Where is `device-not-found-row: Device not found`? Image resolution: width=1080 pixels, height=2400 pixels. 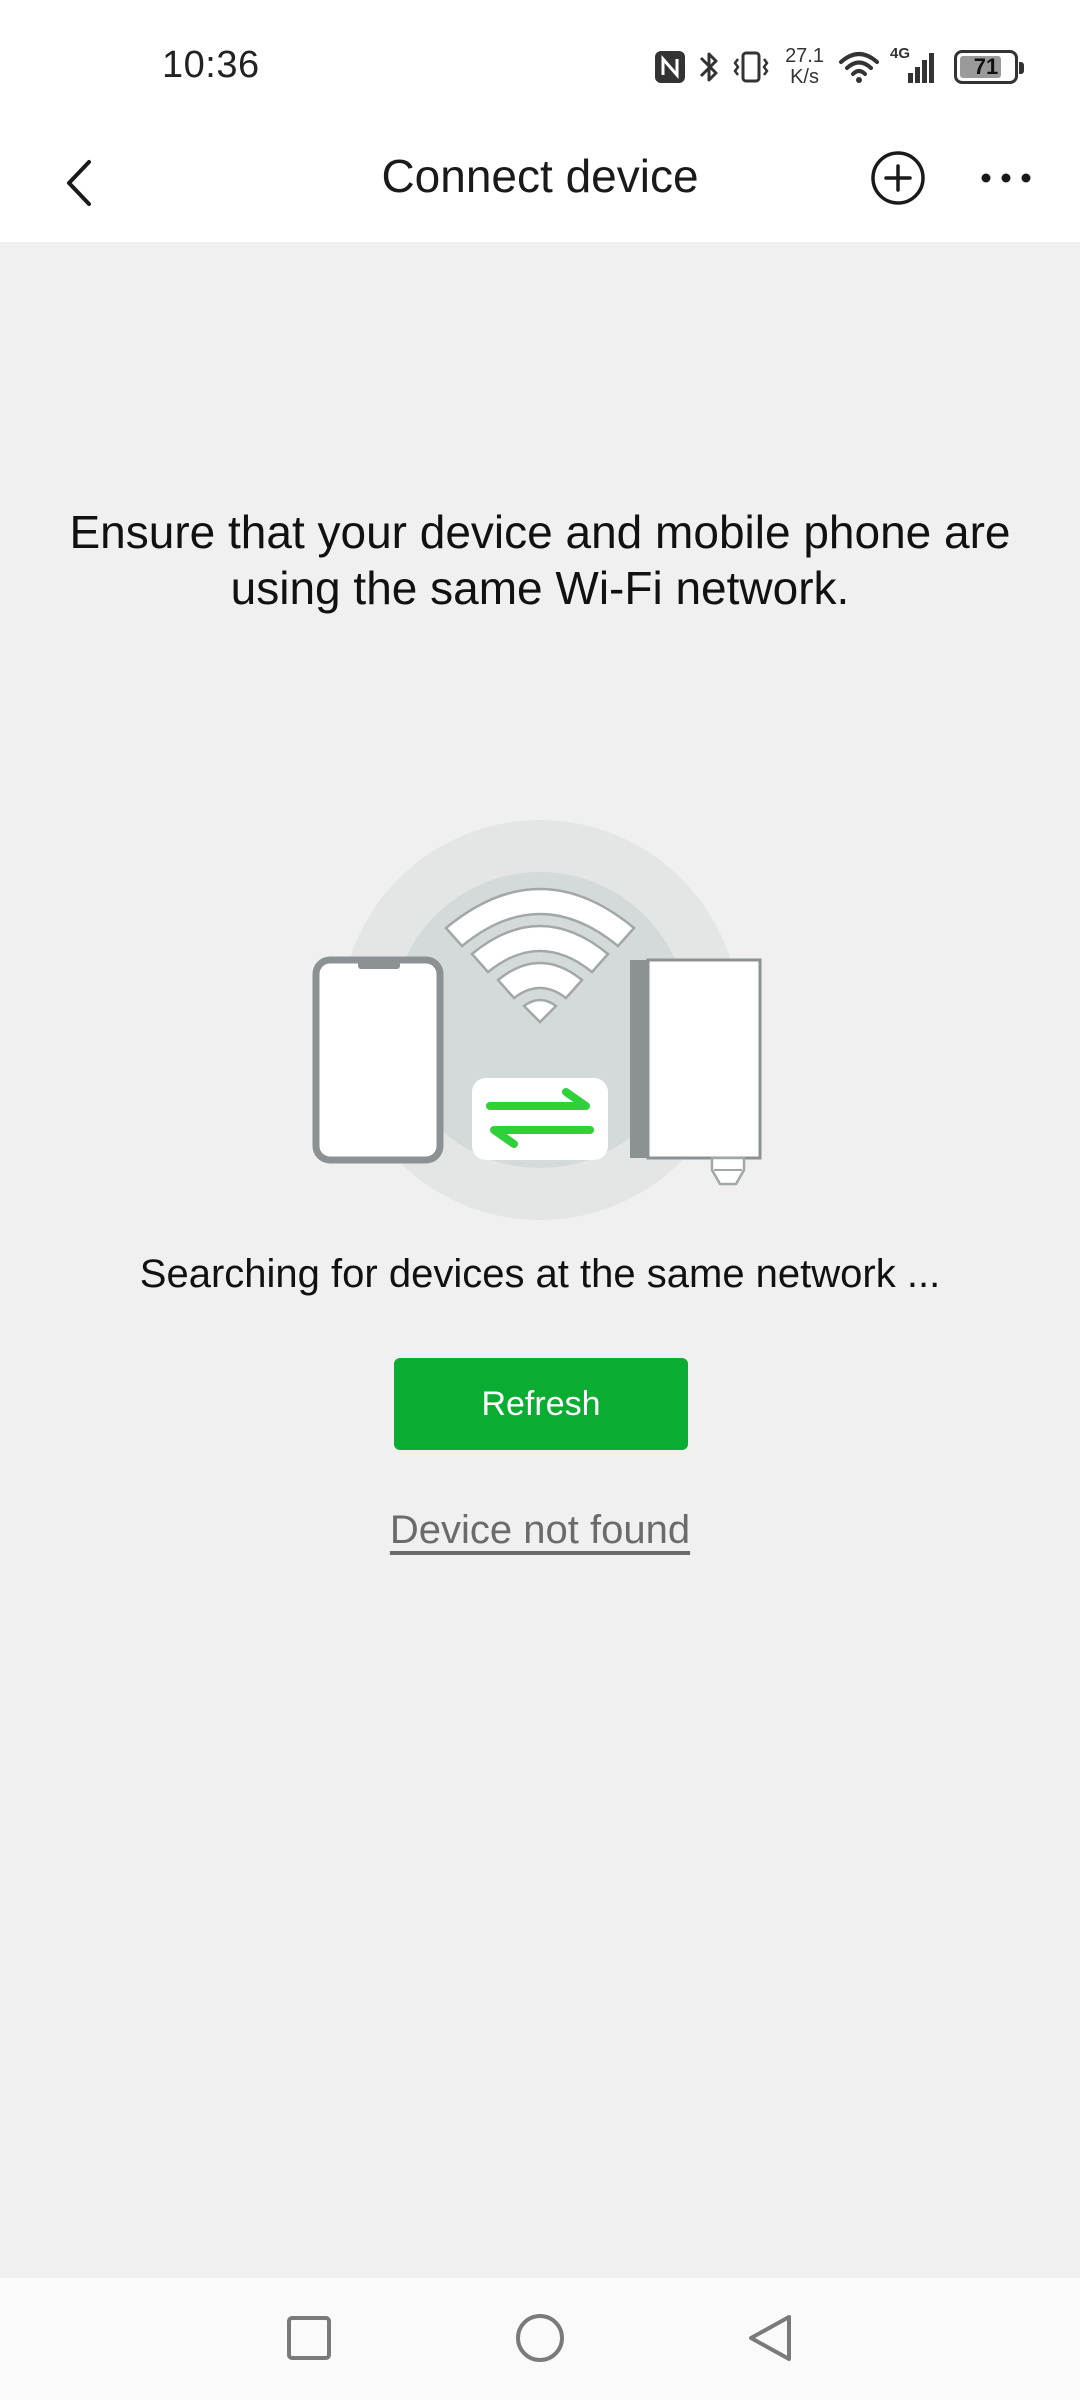
device-not-found-row: Device not found is located at coordinates (540, 1530).